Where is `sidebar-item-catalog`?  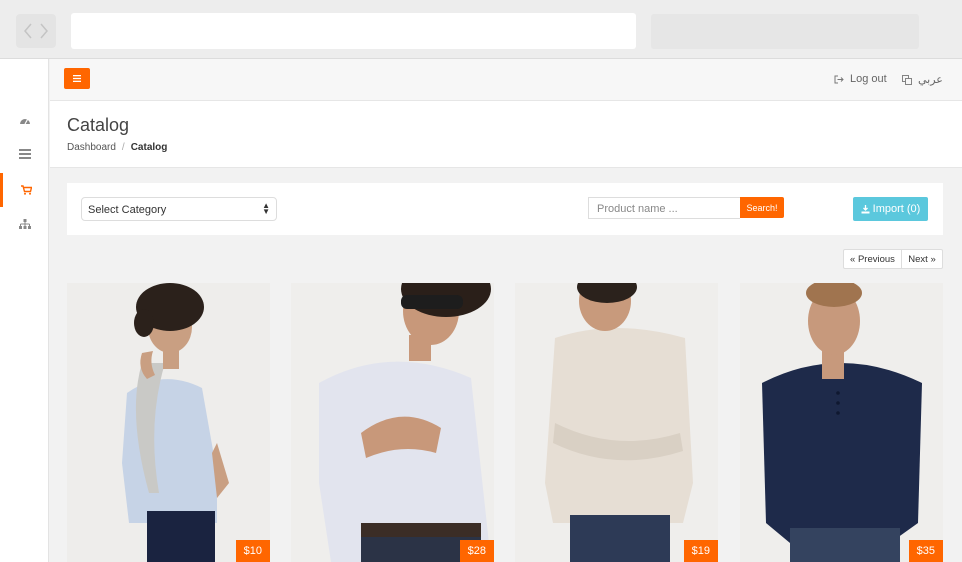 sidebar-item-catalog is located at coordinates (24, 190).